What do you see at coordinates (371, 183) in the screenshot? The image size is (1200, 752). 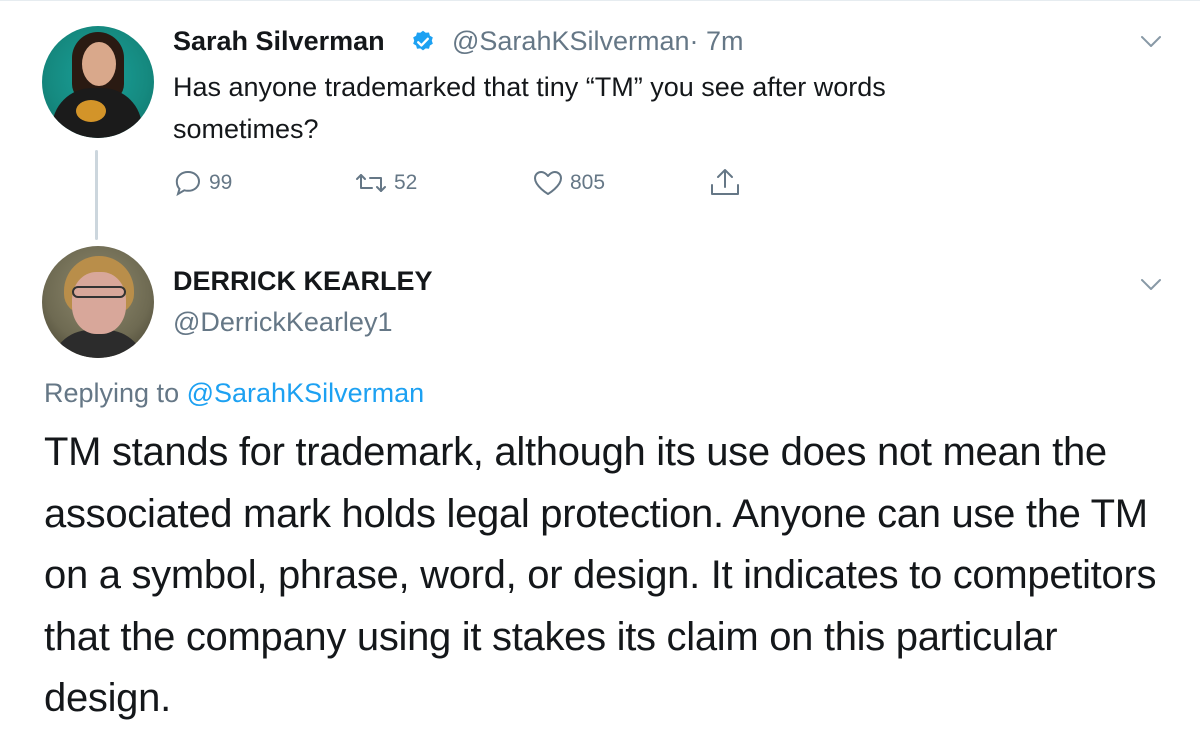 I see `retweet-icon` at bounding box center [371, 183].